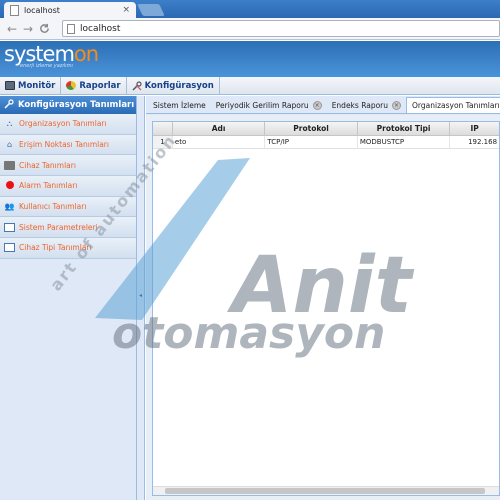  What do you see at coordinates (51, 55) in the screenshot?
I see `systemon-logo: systemon enerji izleme yazılımı` at bounding box center [51, 55].